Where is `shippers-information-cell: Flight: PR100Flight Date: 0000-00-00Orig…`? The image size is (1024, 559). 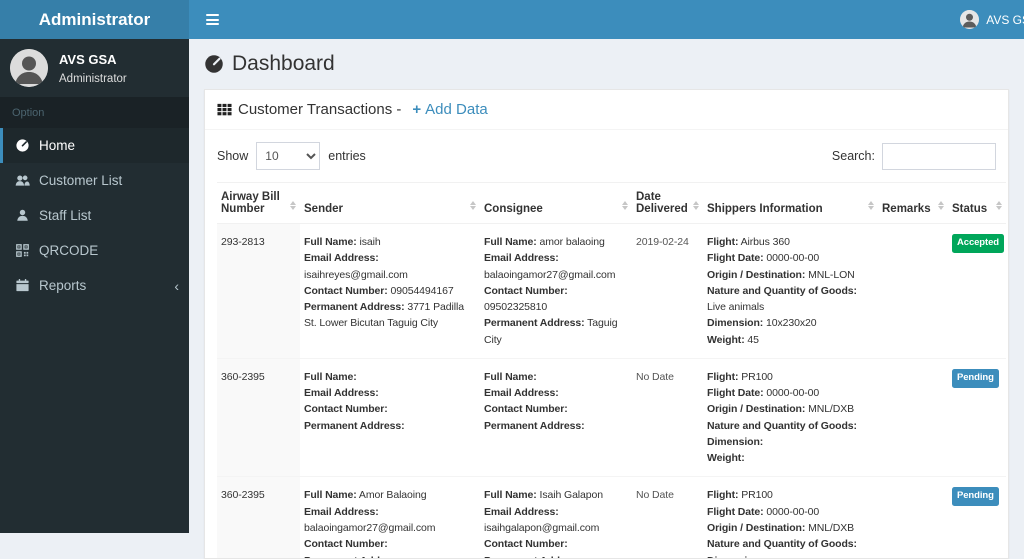 shippers-information-cell: Flight: PR100Flight Date: 0000-00-00Orig… is located at coordinates (790, 518).